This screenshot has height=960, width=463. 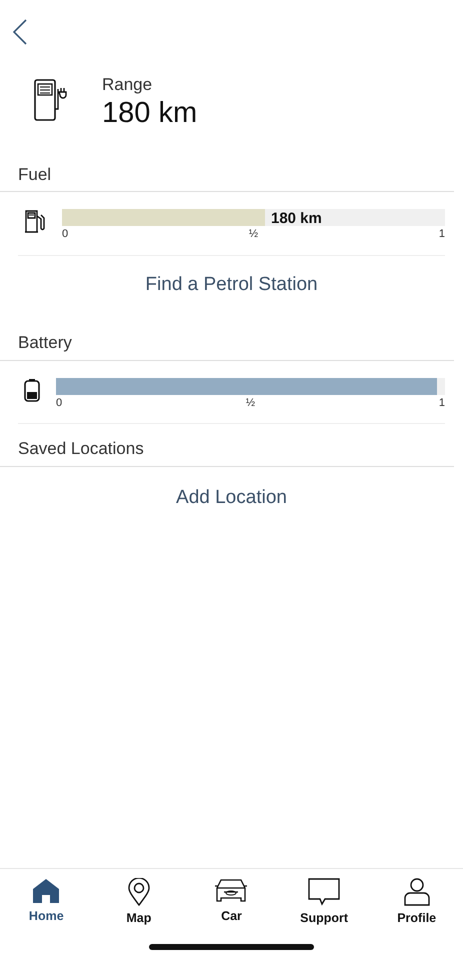 I want to click on fuel-pump-icon, so click(x=35, y=221).